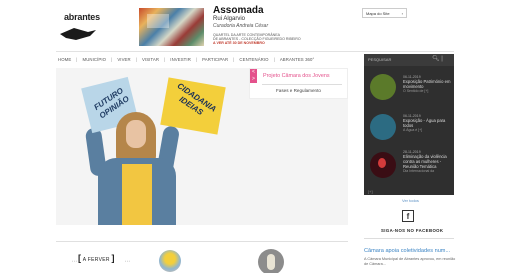  What do you see at coordinates (408, 216) in the screenshot?
I see `facebook-icon: f` at bounding box center [408, 216].